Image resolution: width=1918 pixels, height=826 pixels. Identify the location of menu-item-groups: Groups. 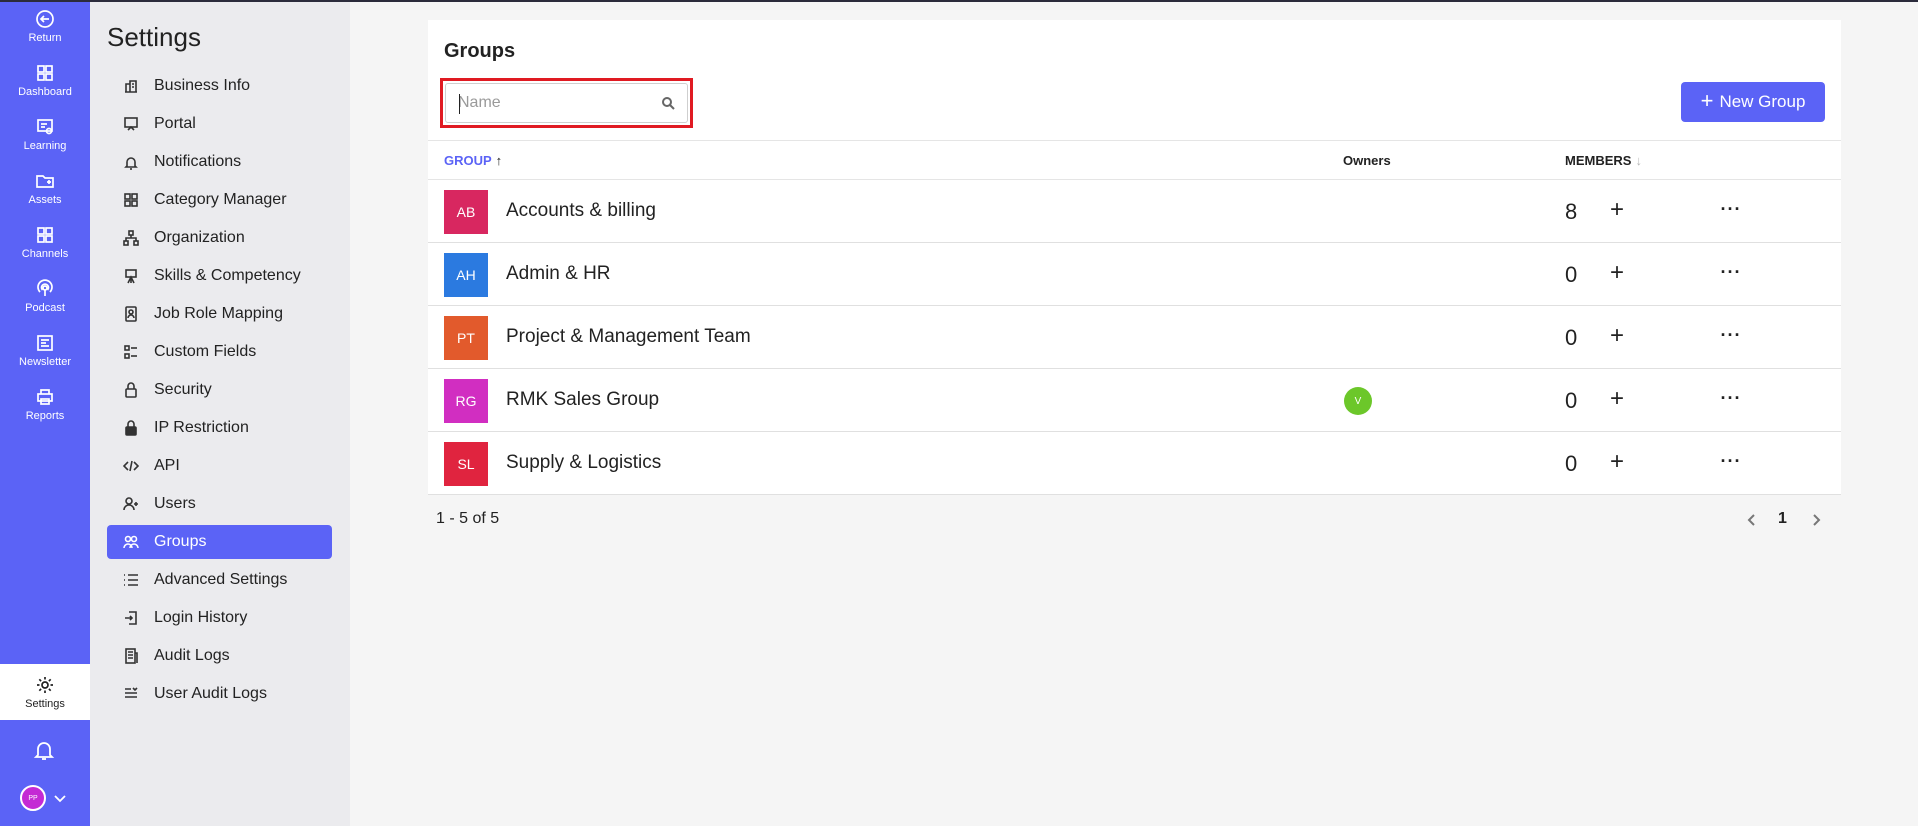
(219, 542).